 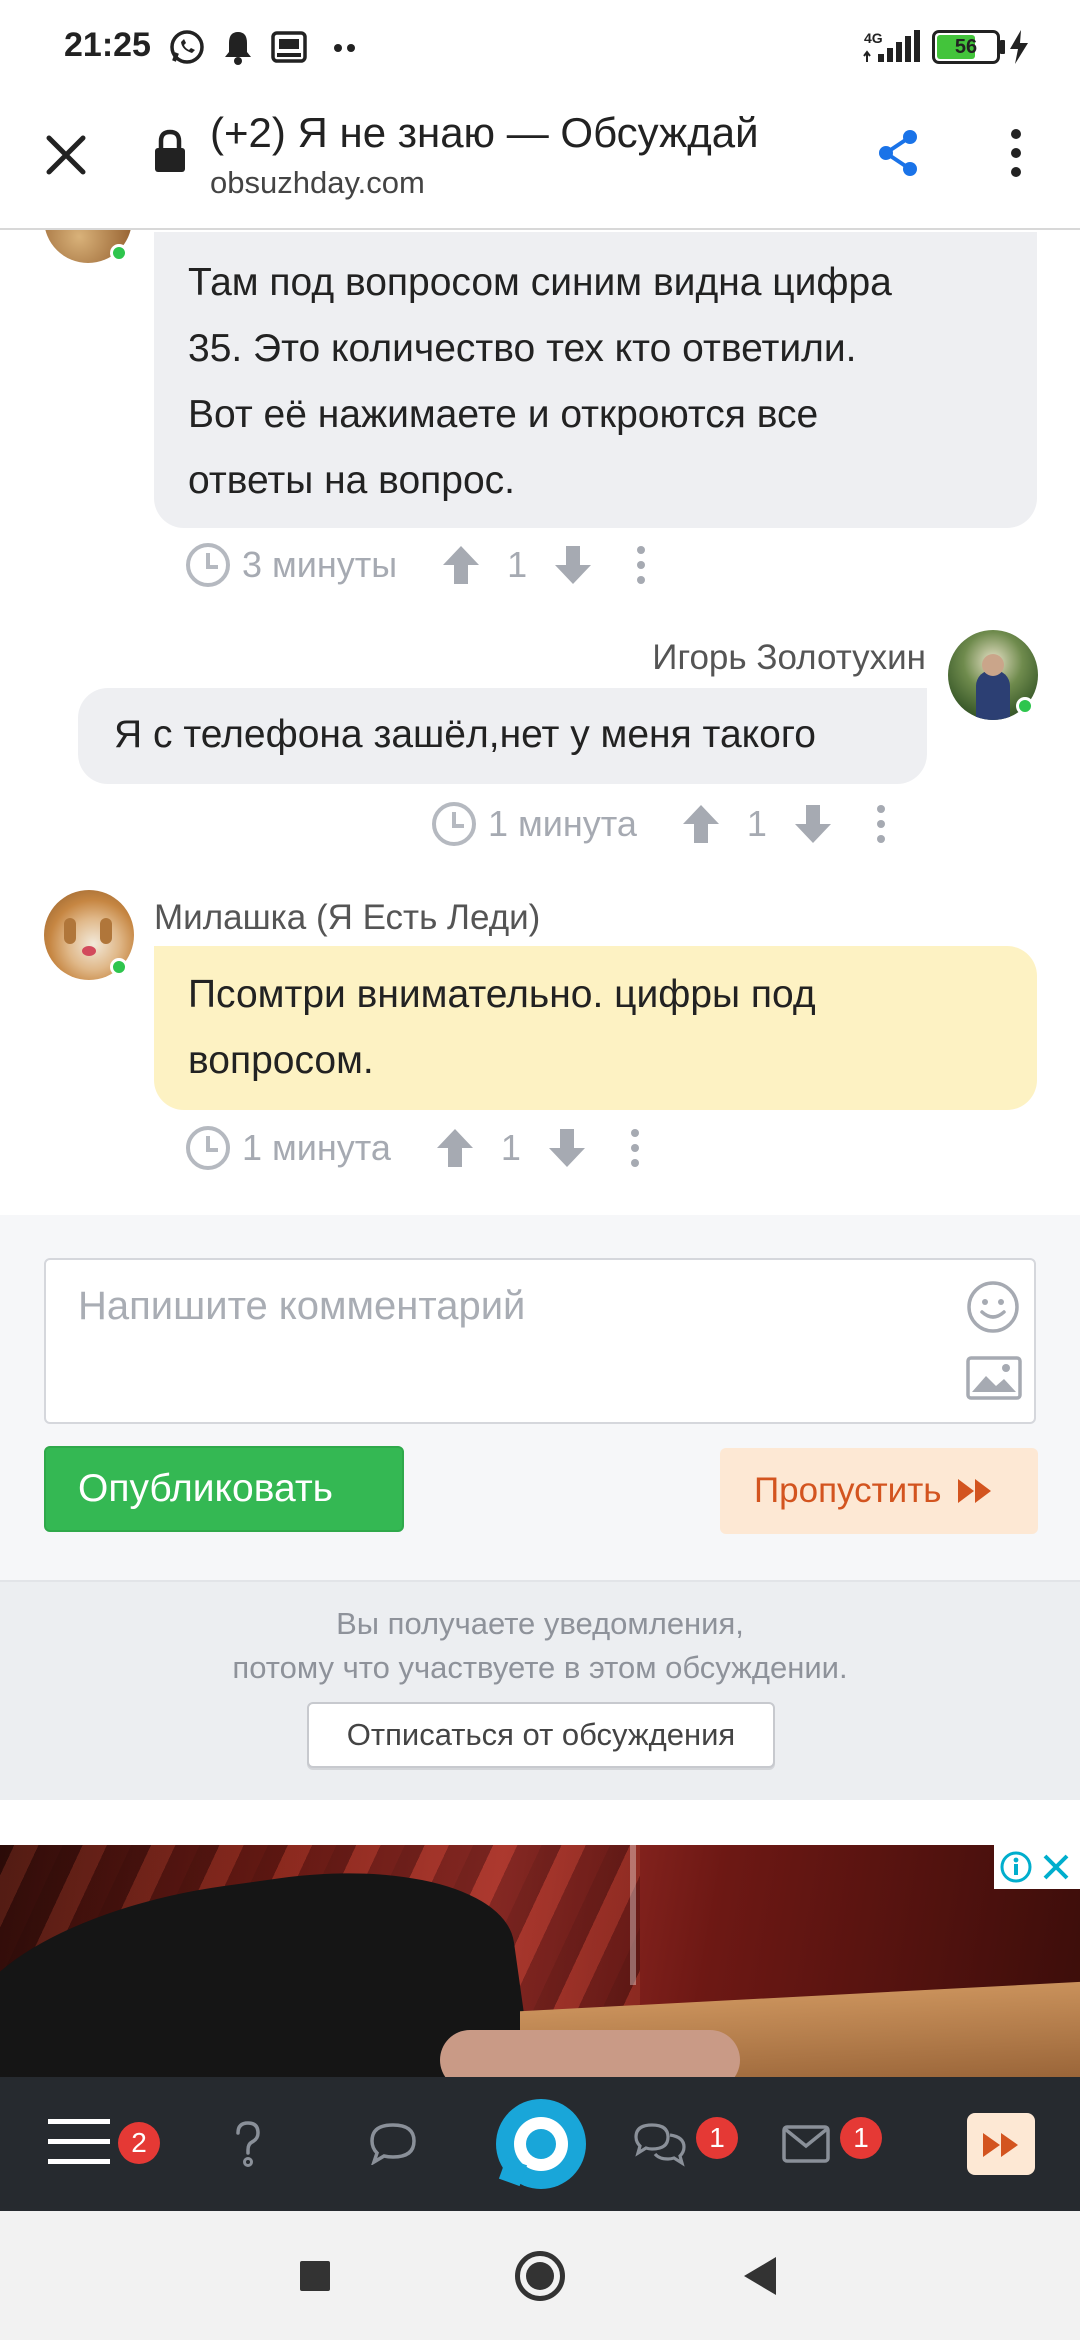 I want to click on comment-author: Милашка (Я Есть Леди), so click(x=347, y=918).